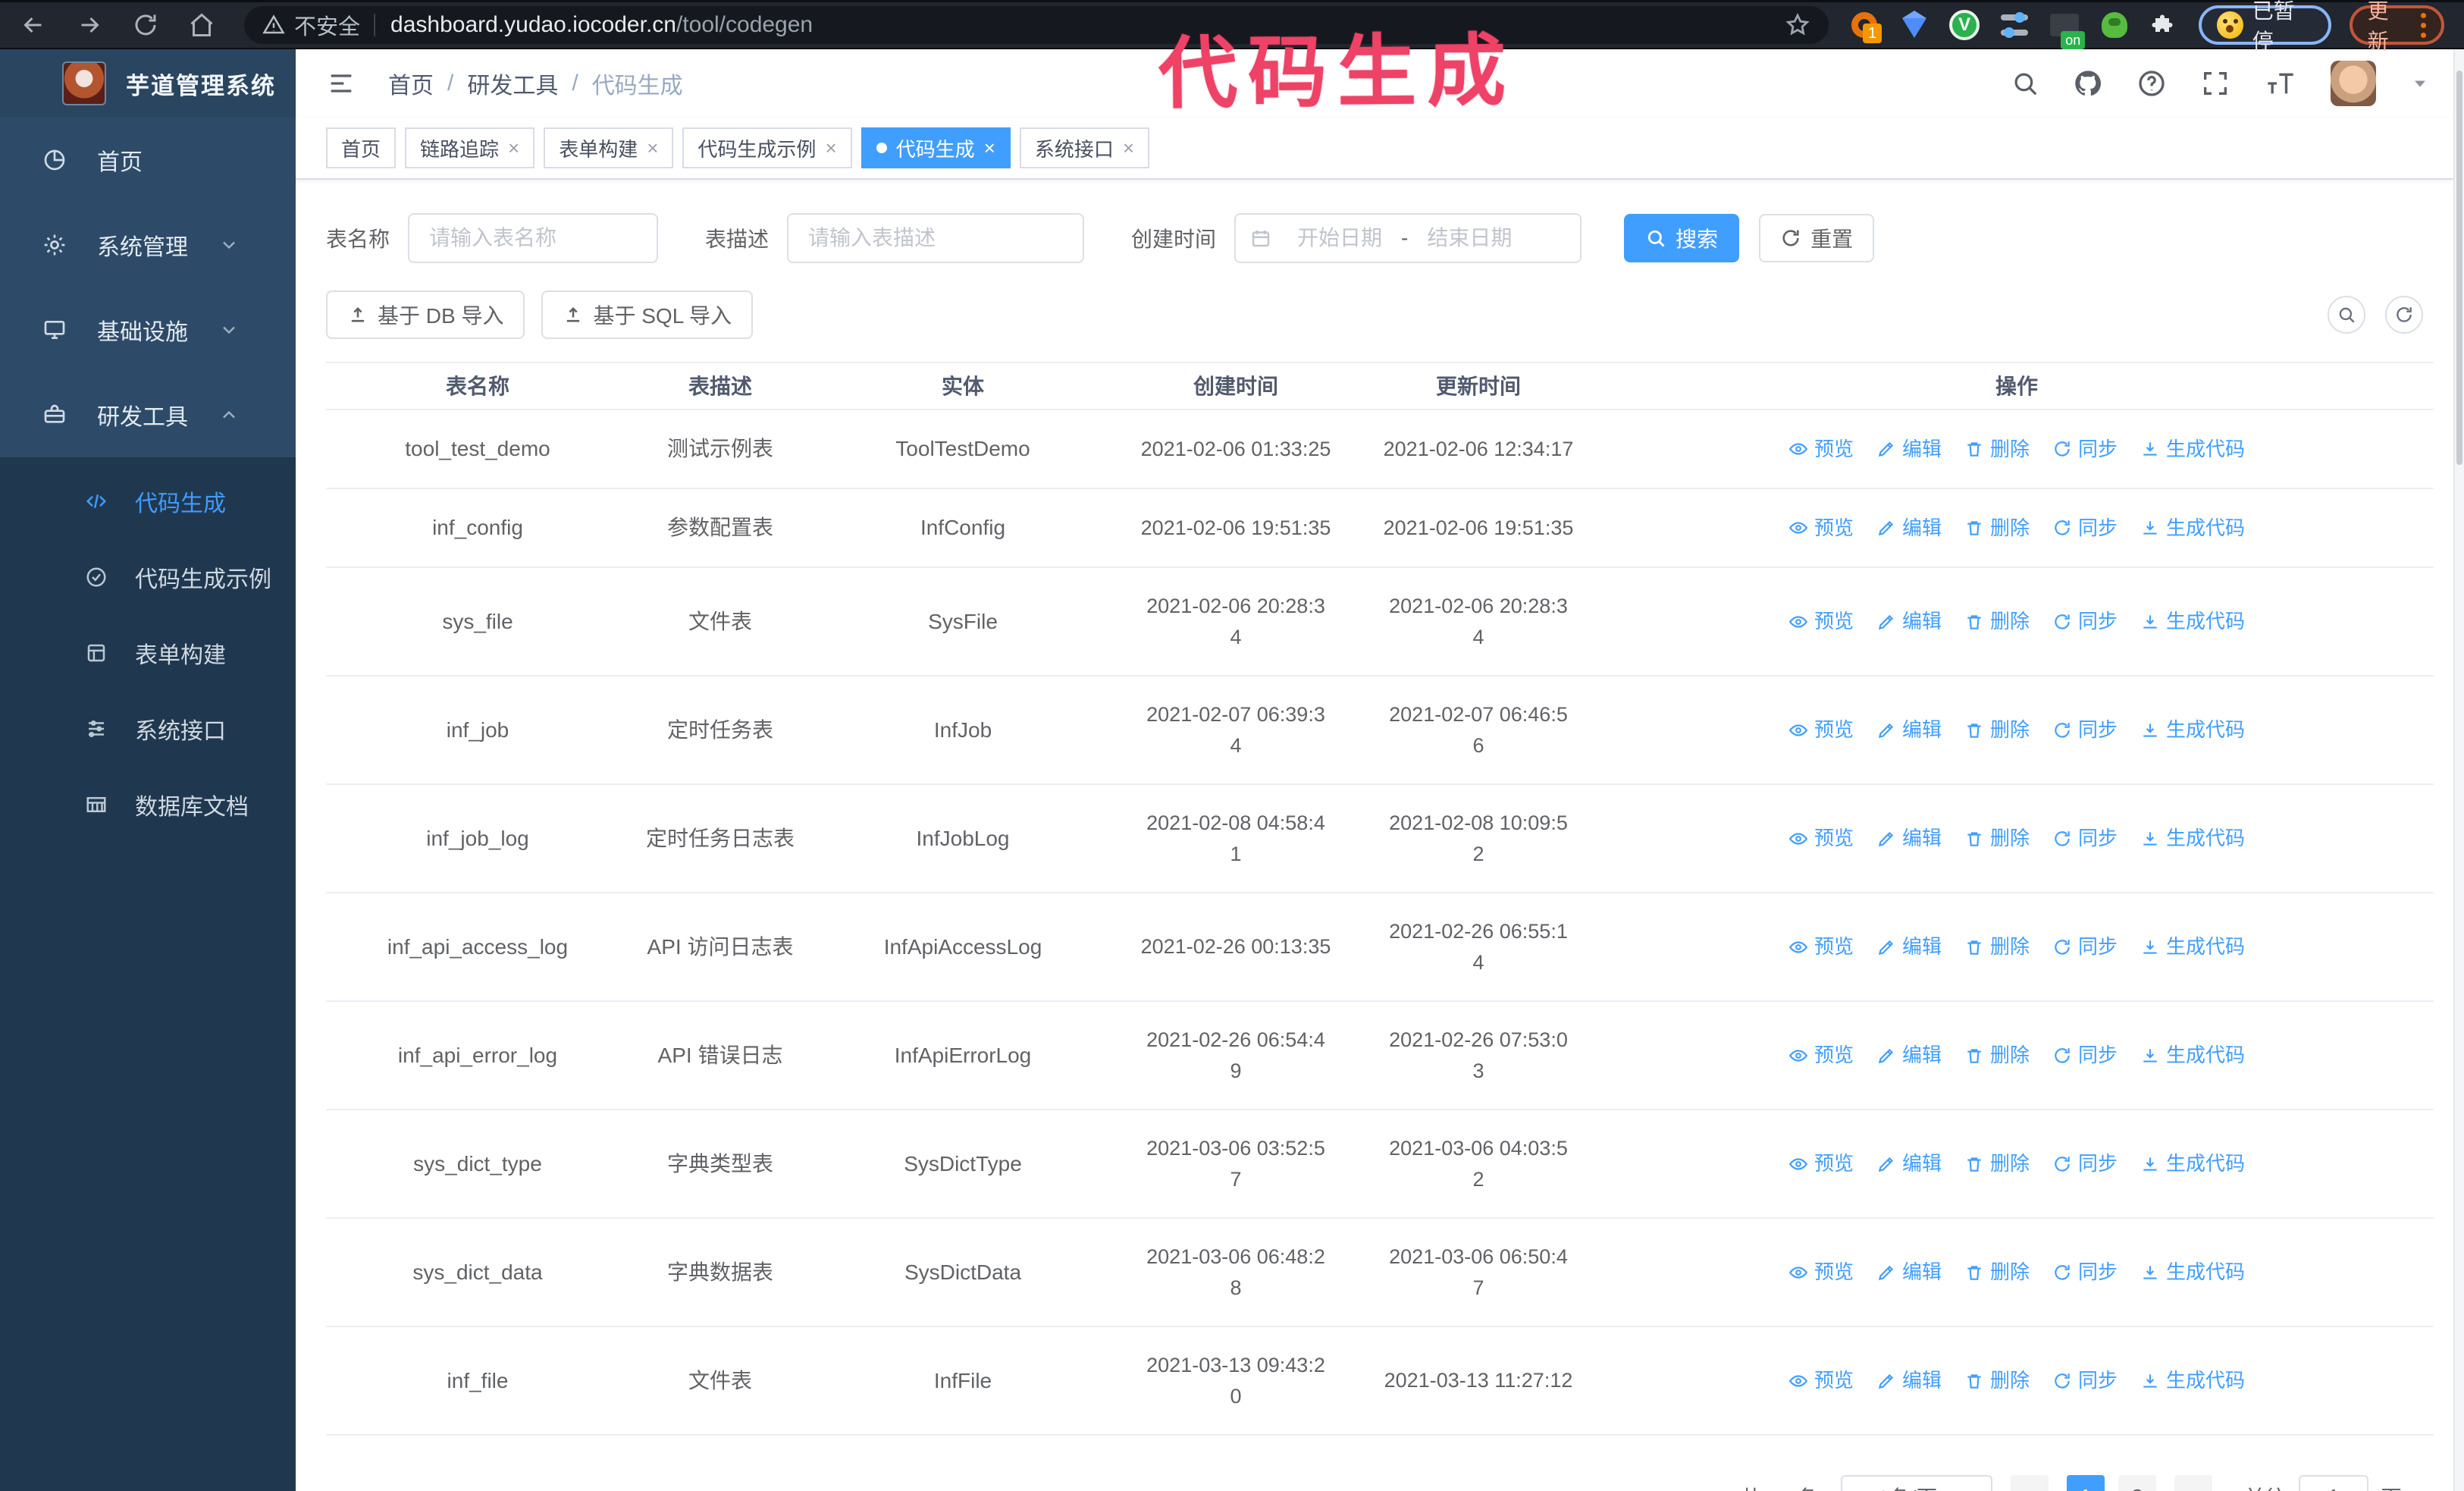 This screenshot has width=2464, height=1491. I want to click on browser-update-badge: 更新, so click(2397, 26).